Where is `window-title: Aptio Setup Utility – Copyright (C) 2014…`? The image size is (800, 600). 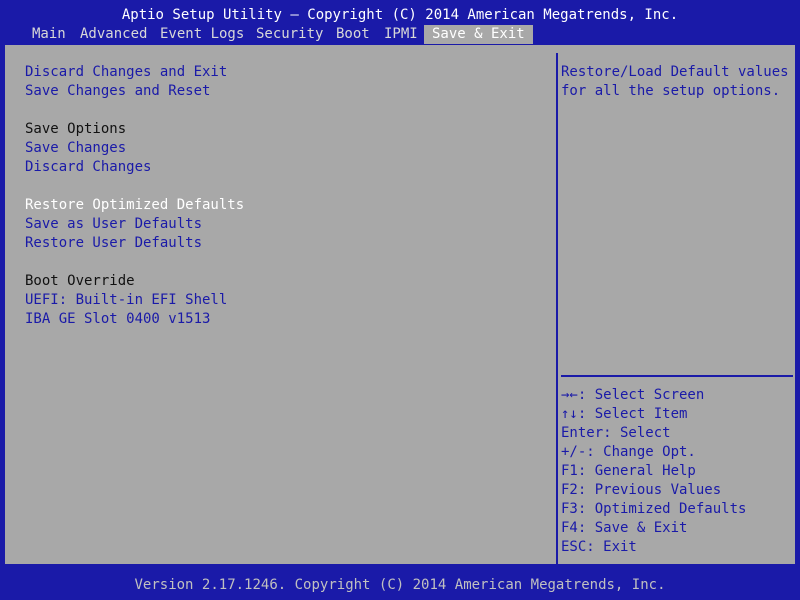 window-title: Aptio Setup Utility – Copyright (C) 2014… is located at coordinates (400, 15).